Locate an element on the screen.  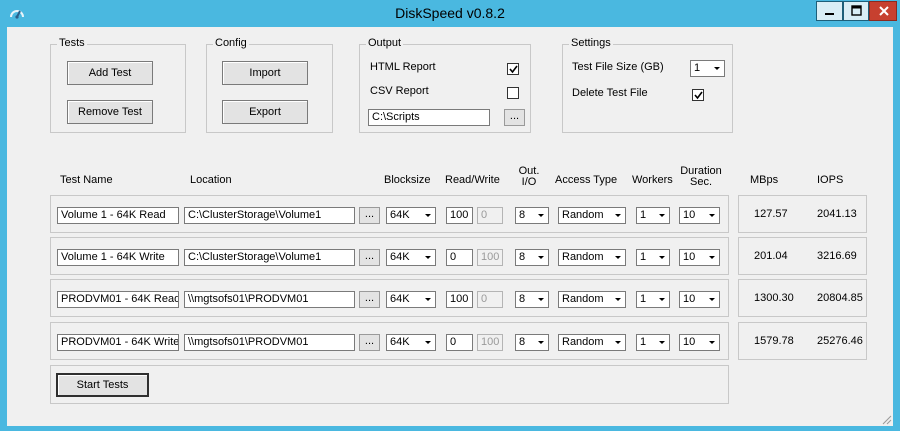
start-tests-button: Start Tests is located at coordinates (102, 385).